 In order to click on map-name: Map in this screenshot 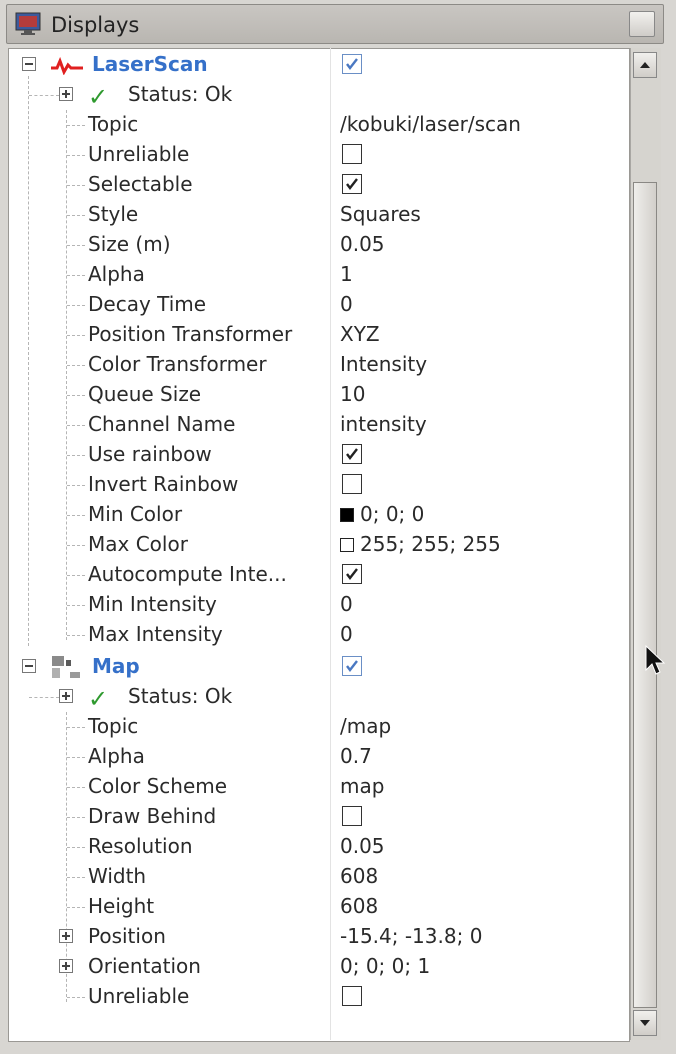, I will do `click(116, 666)`.